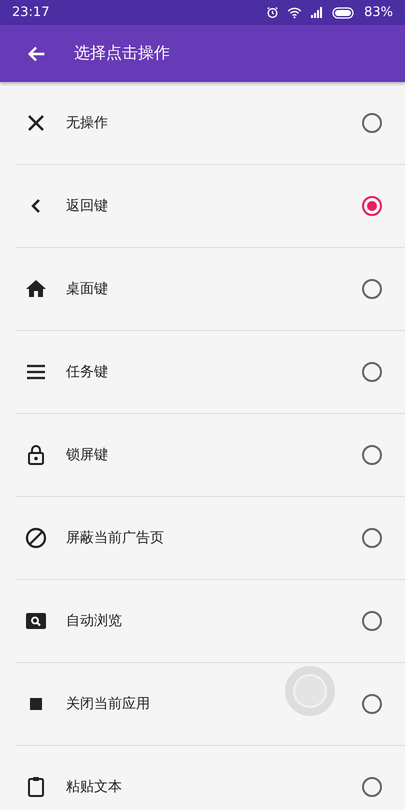 The width and height of the screenshot is (405, 810). What do you see at coordinates (210, 206) in the screenshot?
I see `option-row: 返回键` at bounding box center [210, 206].